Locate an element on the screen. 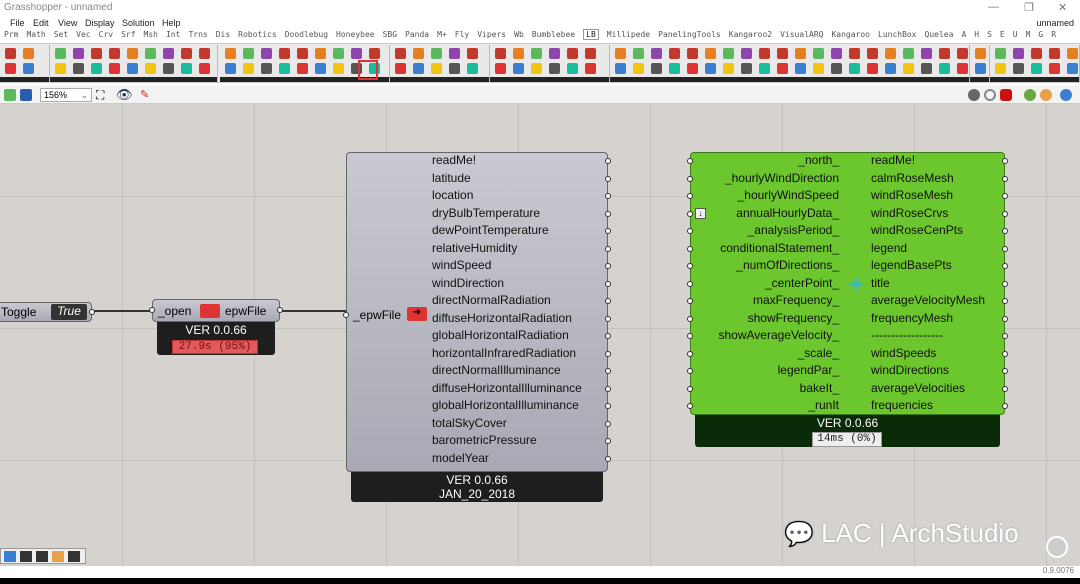  wind-rose-tool-highlight is located at coordinates (368, 70).